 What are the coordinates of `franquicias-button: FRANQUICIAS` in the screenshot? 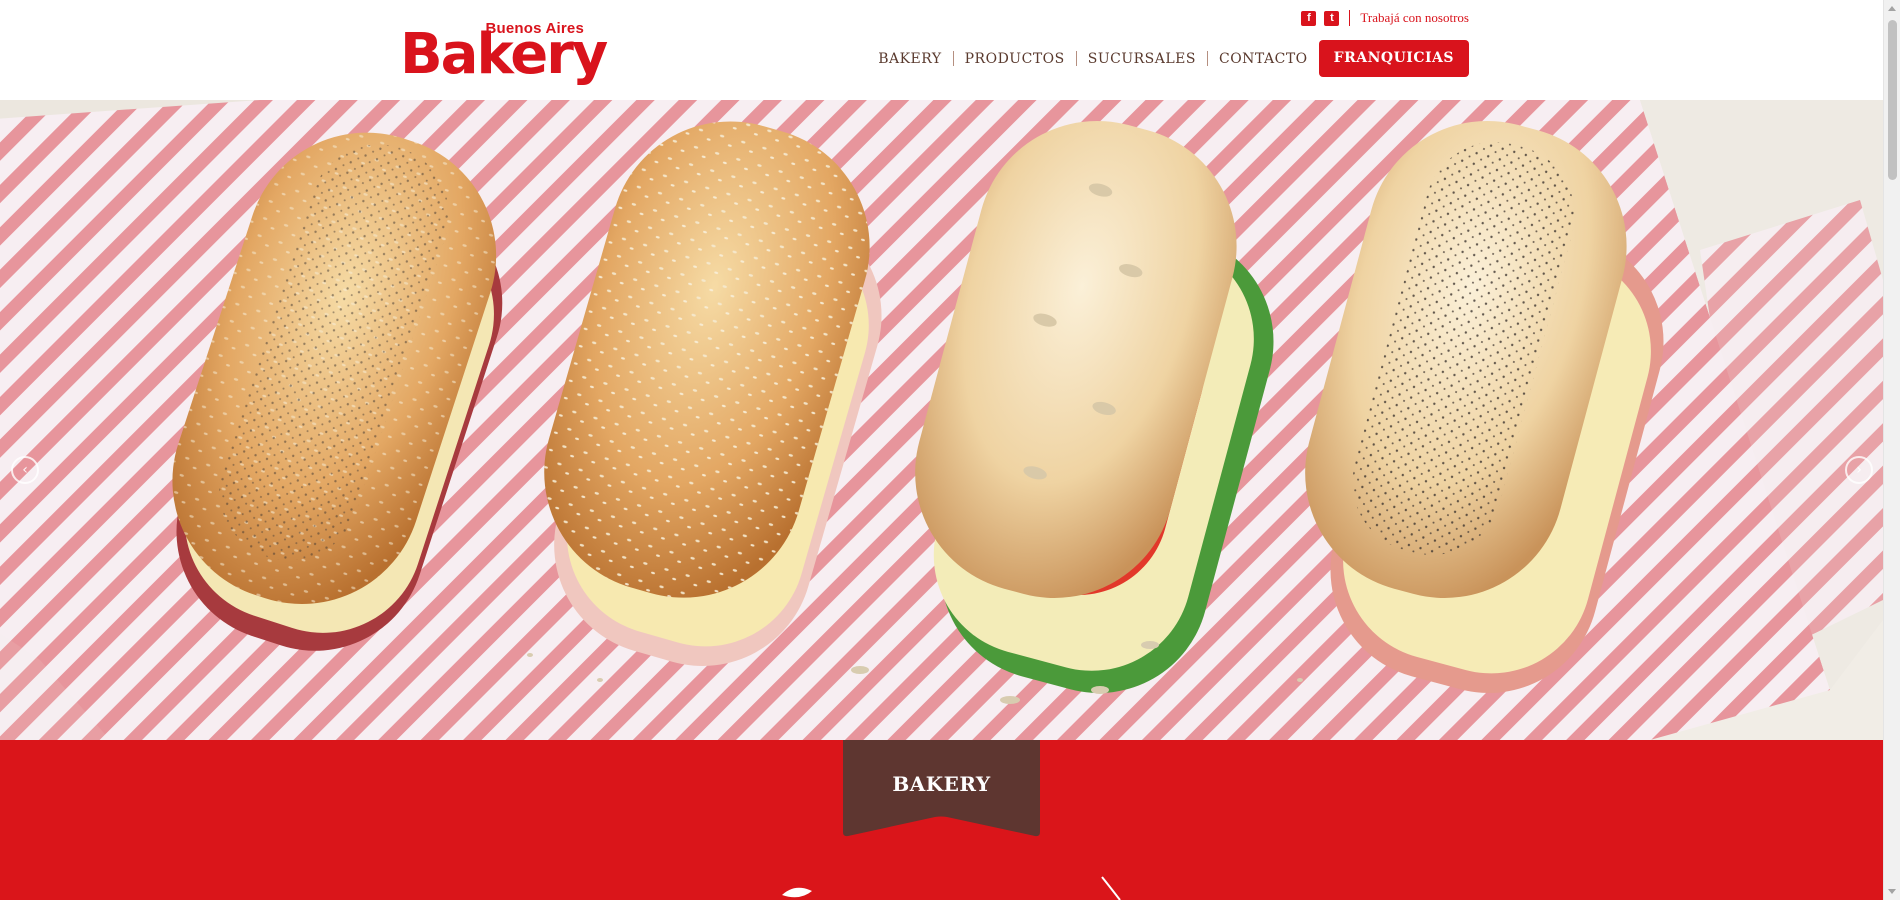 It's located at (1393, 58).